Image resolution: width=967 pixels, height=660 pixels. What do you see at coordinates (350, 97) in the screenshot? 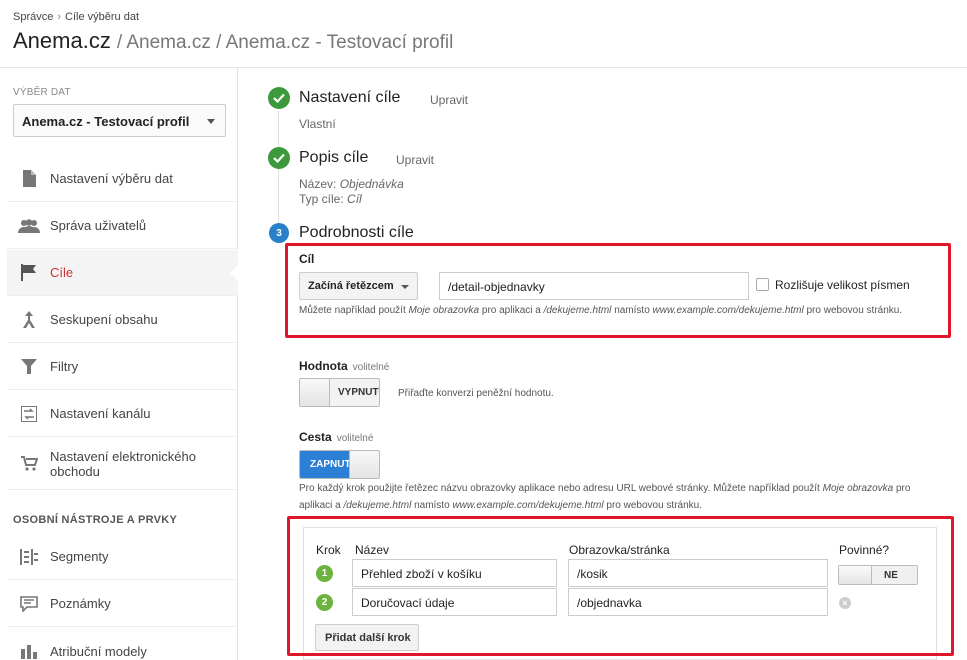
I see `step1-title: Nastavení cíle` at bounding box center [350, 97].